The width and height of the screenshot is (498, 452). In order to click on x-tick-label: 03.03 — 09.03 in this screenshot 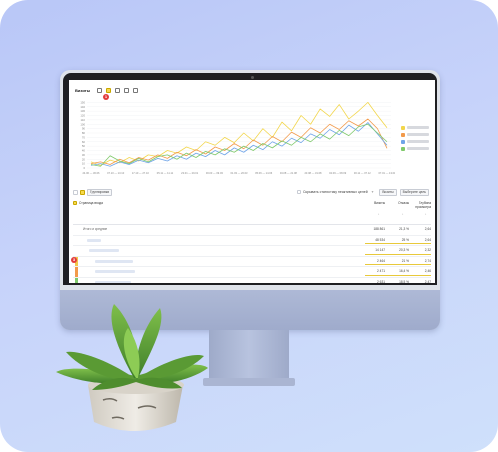, I will do `click(215, 173)`.